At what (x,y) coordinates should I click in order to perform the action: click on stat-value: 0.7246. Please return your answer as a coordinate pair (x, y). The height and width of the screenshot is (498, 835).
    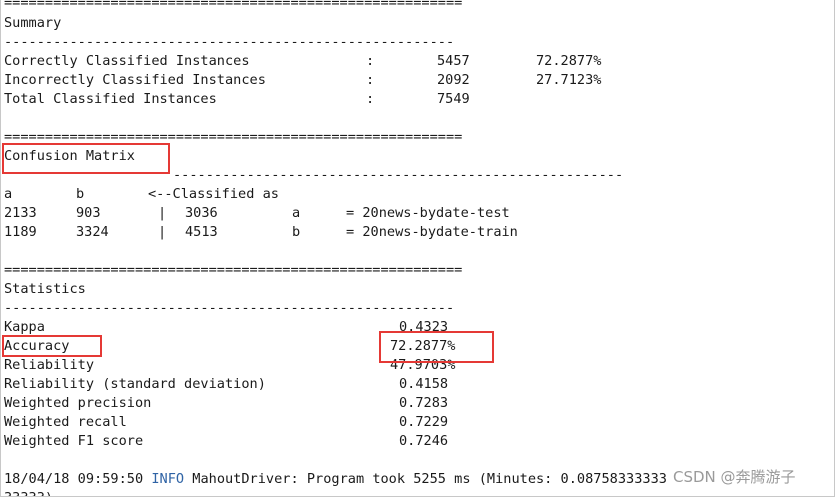
    Looking at the image, I should click on (424, 441).